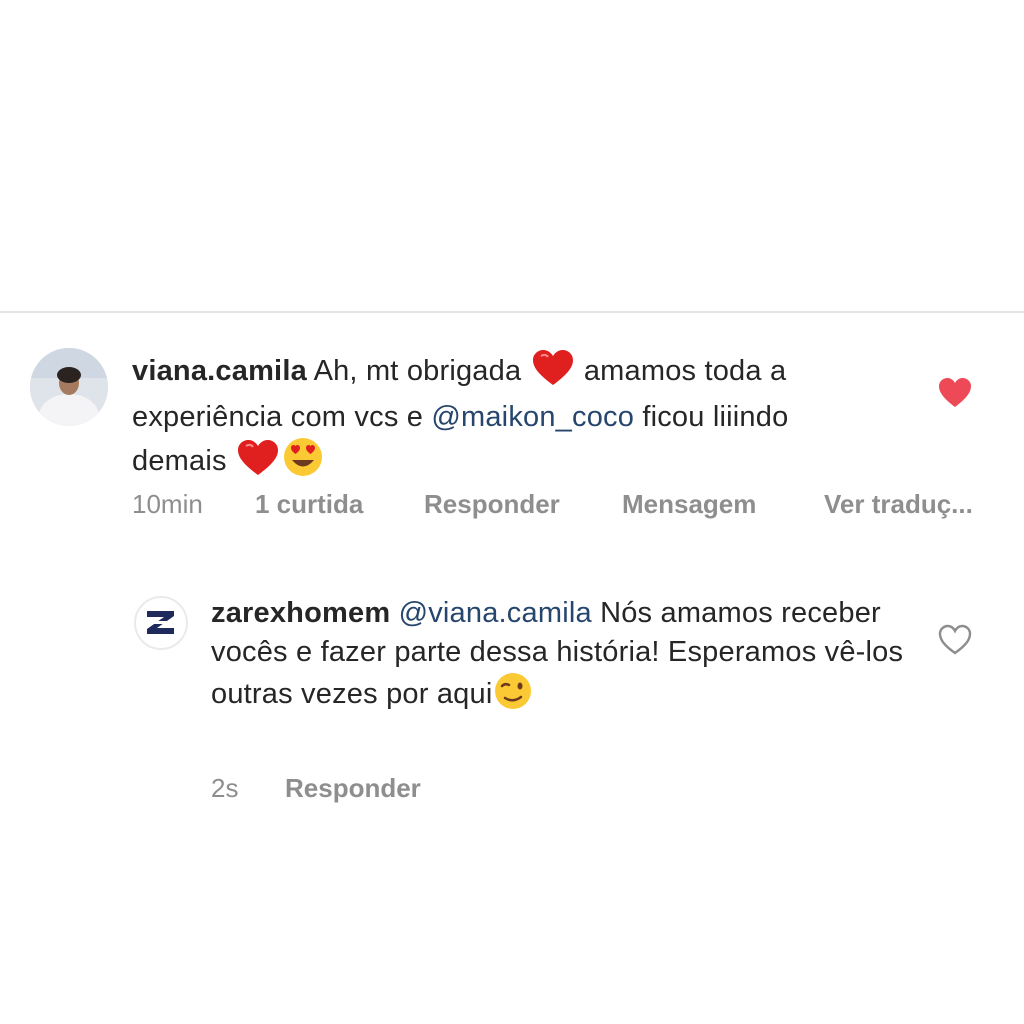 The height and width of the screenshot is (1024, 1024). I want to click on comment-body: Ah, mt obrigada, so click(418, 371).